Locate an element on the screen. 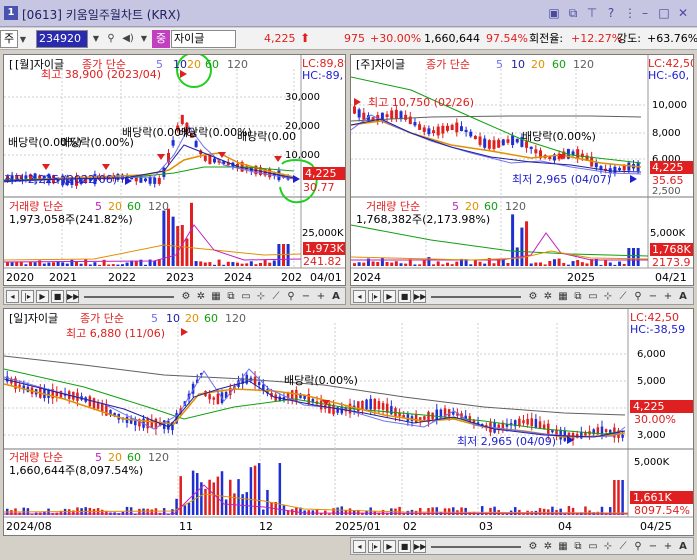 This screenshot has width=697, height=560. speaker-icon: ◀) is located at coordinates (128, 39).